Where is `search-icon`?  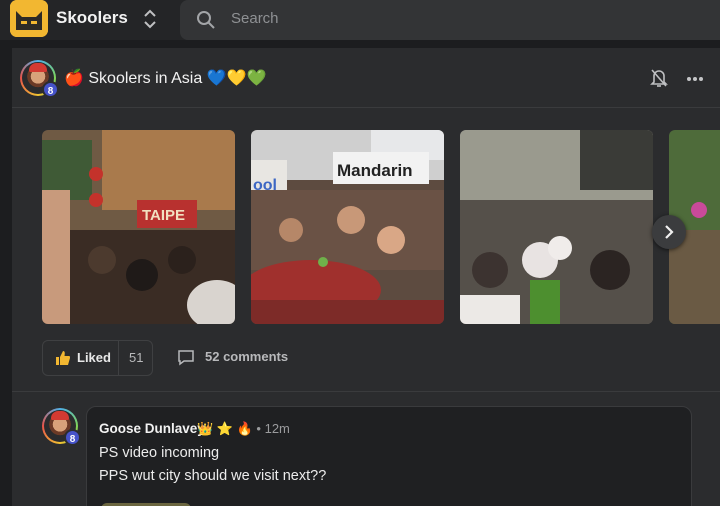 search-icon is located at coordinates (206, 20).